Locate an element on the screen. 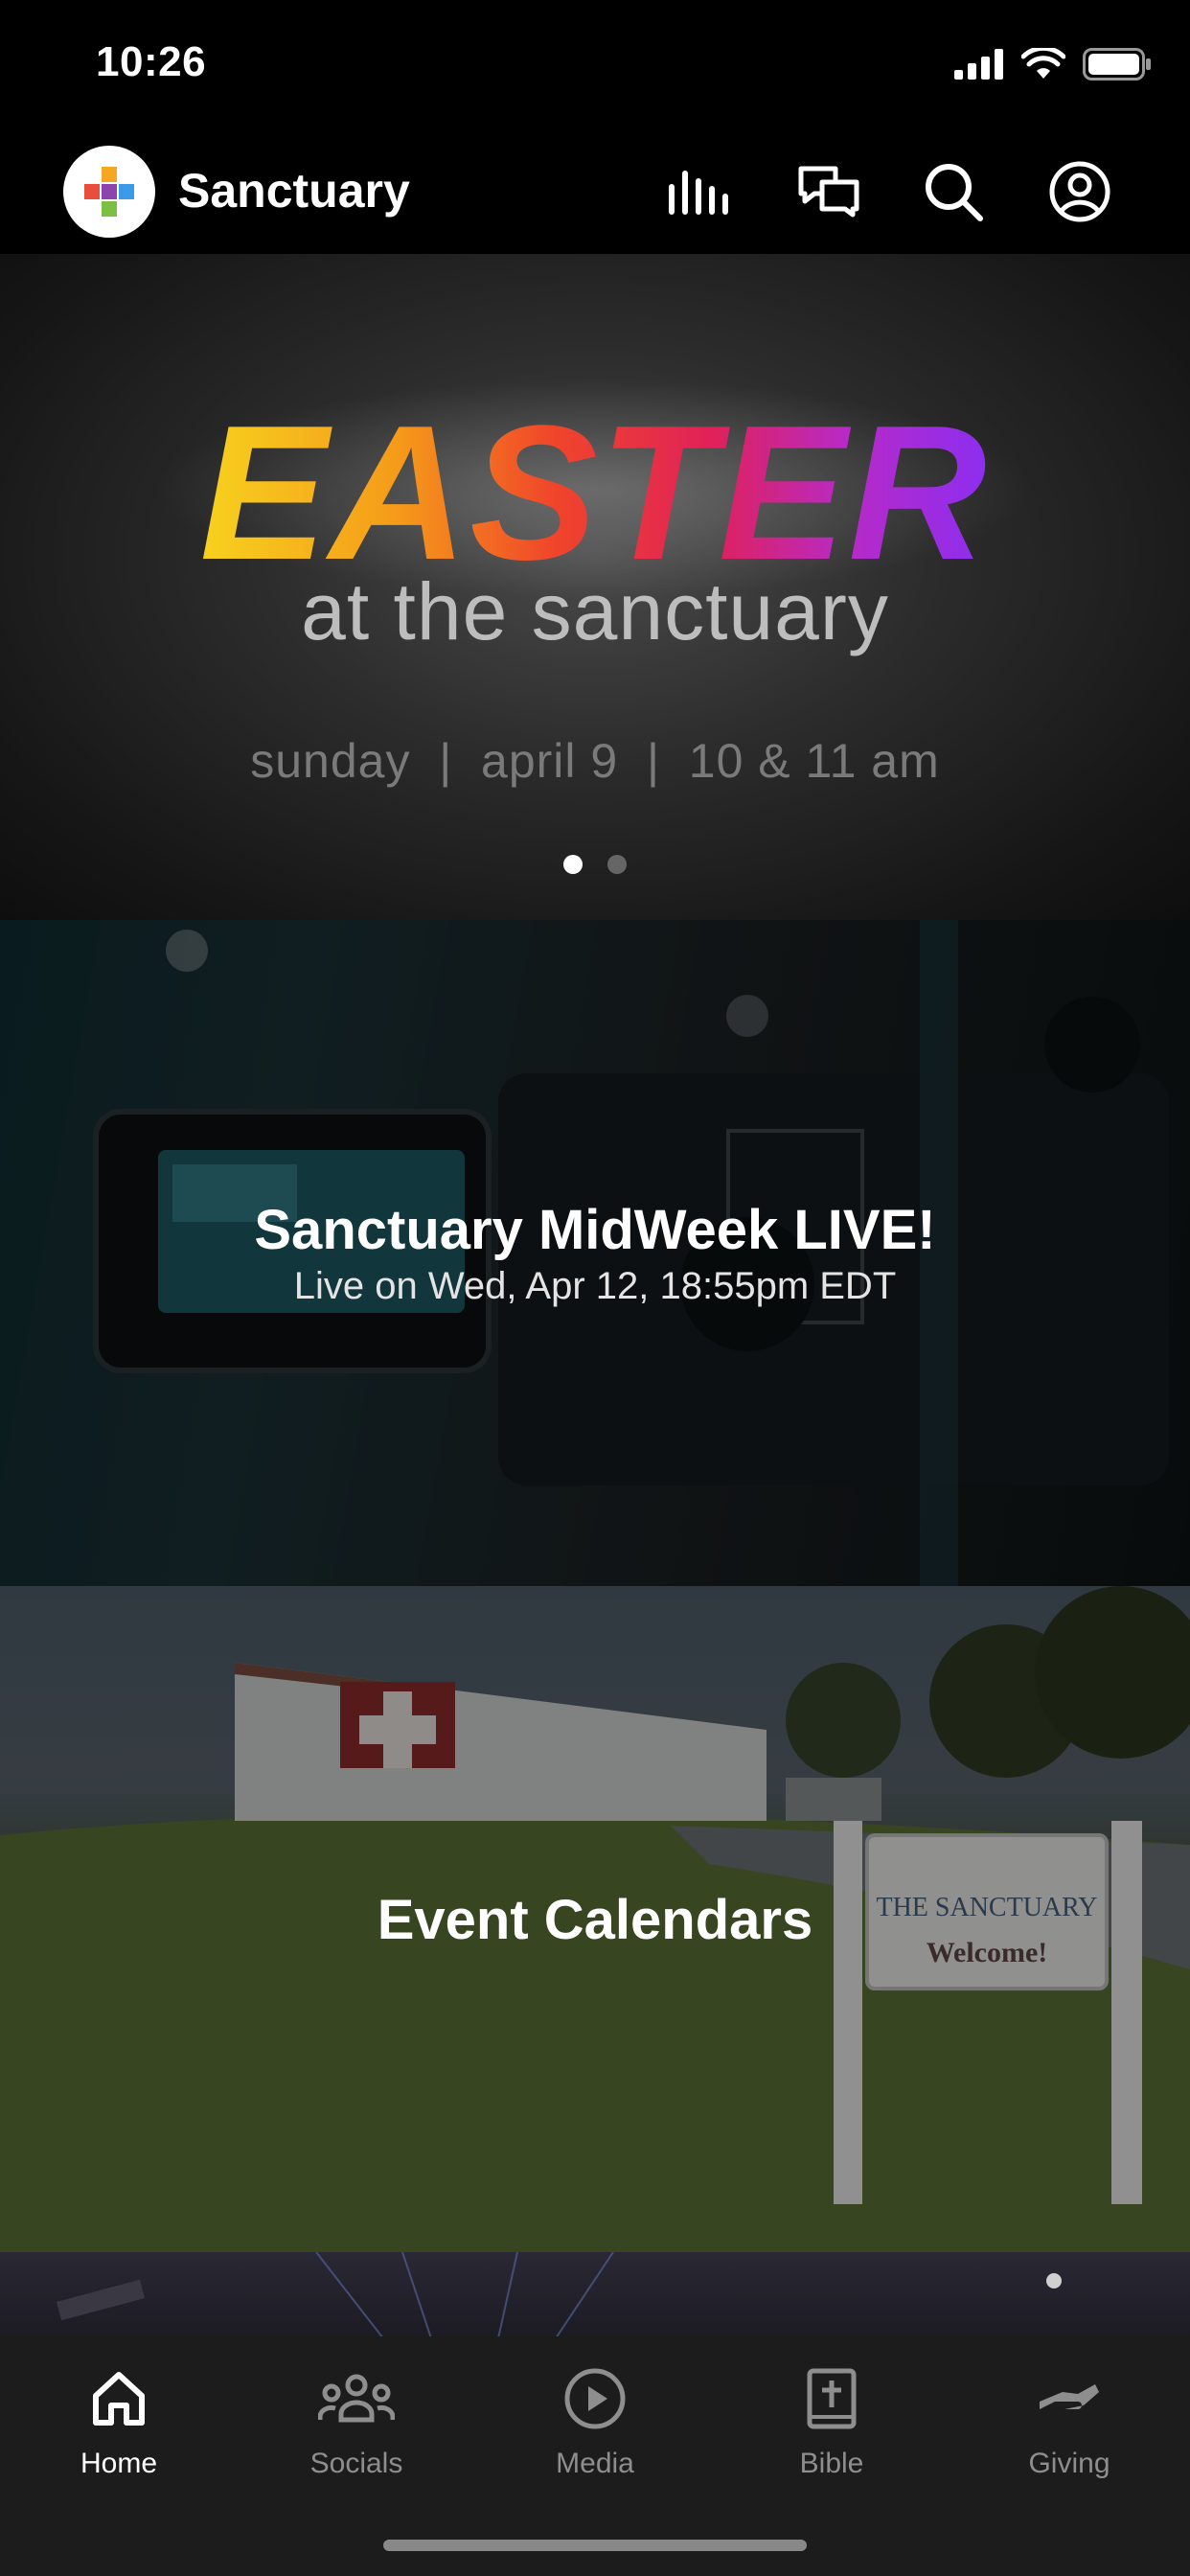 The image size is (1190, 2576). equalizer-icon is located at coordinates (700, 191).